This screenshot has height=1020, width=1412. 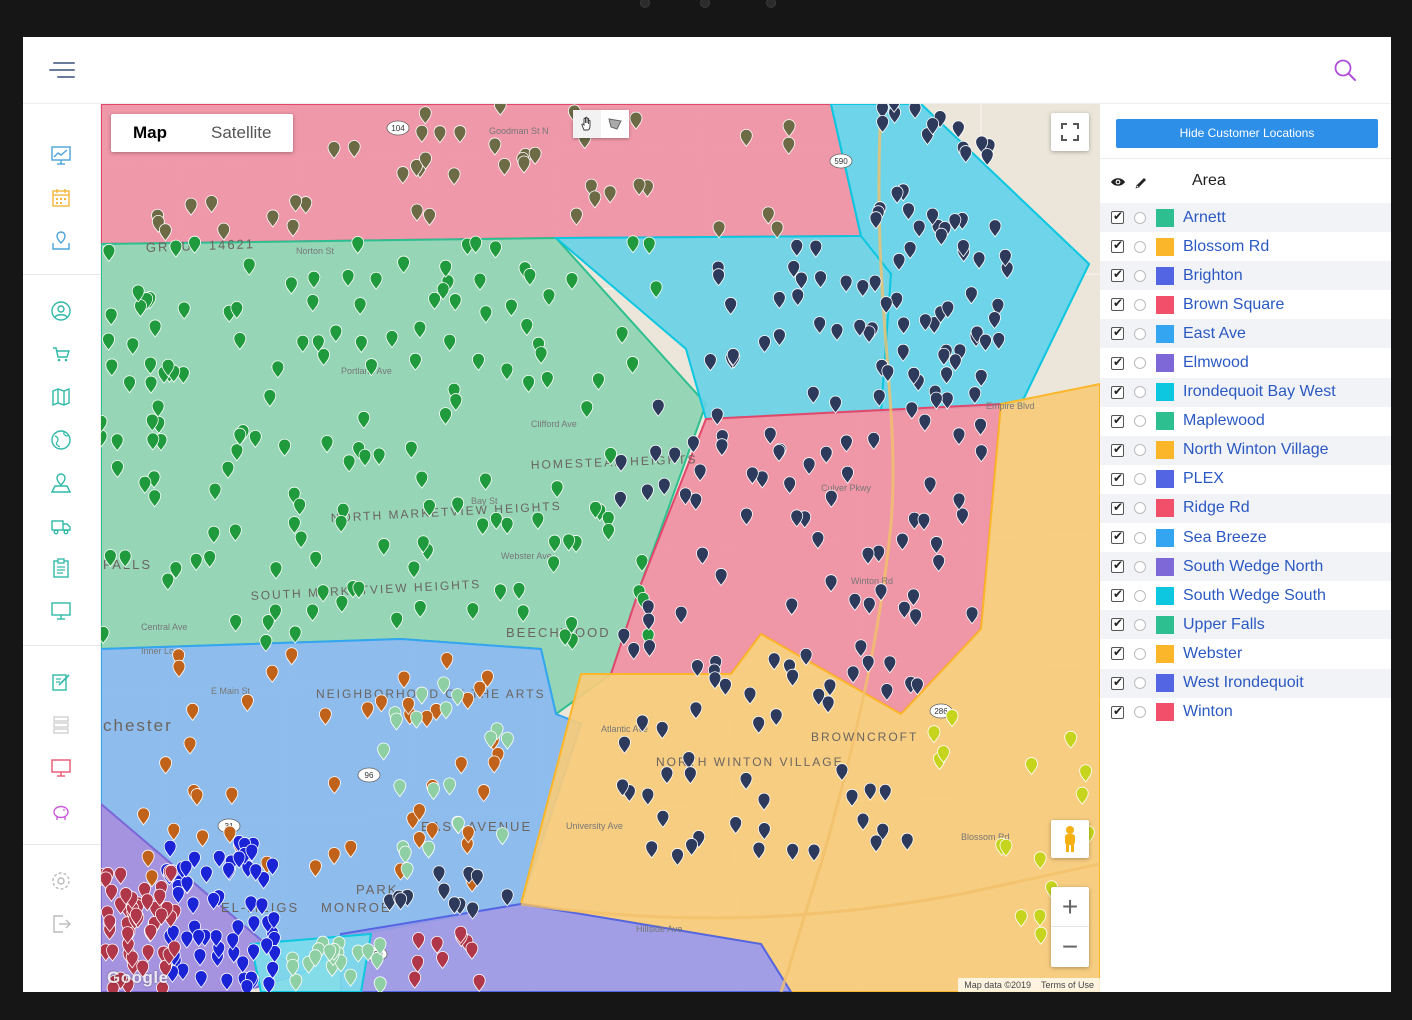 What do you see at coordinates (1345, 70) in the screenshot?
I see `search-icon` at bounding box center [1345, 70].